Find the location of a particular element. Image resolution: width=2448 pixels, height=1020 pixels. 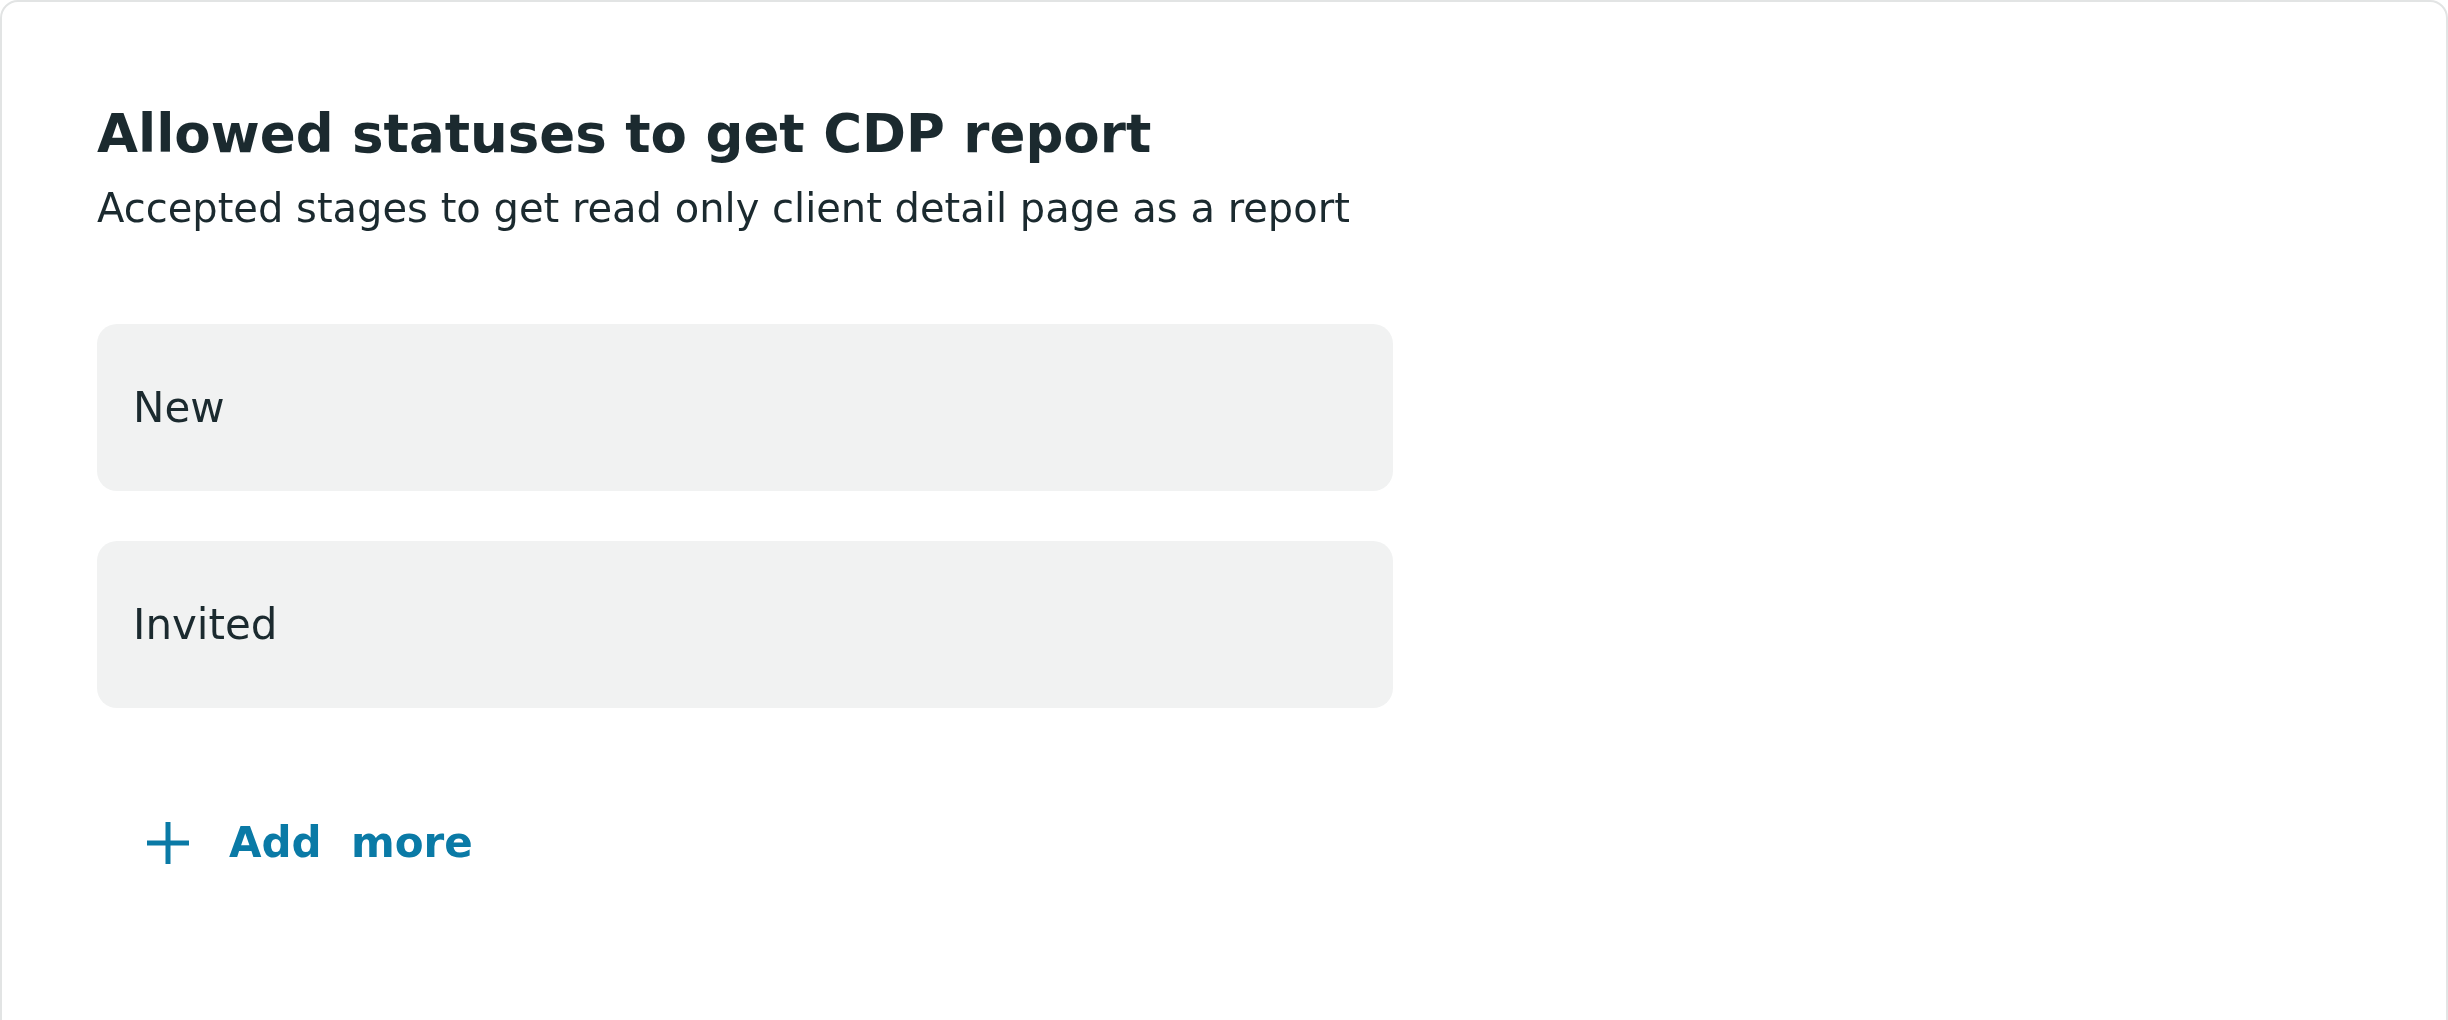

section-subtitle: Accepted stages to get read only client detail page as a report is located at coordinates (724, 208).